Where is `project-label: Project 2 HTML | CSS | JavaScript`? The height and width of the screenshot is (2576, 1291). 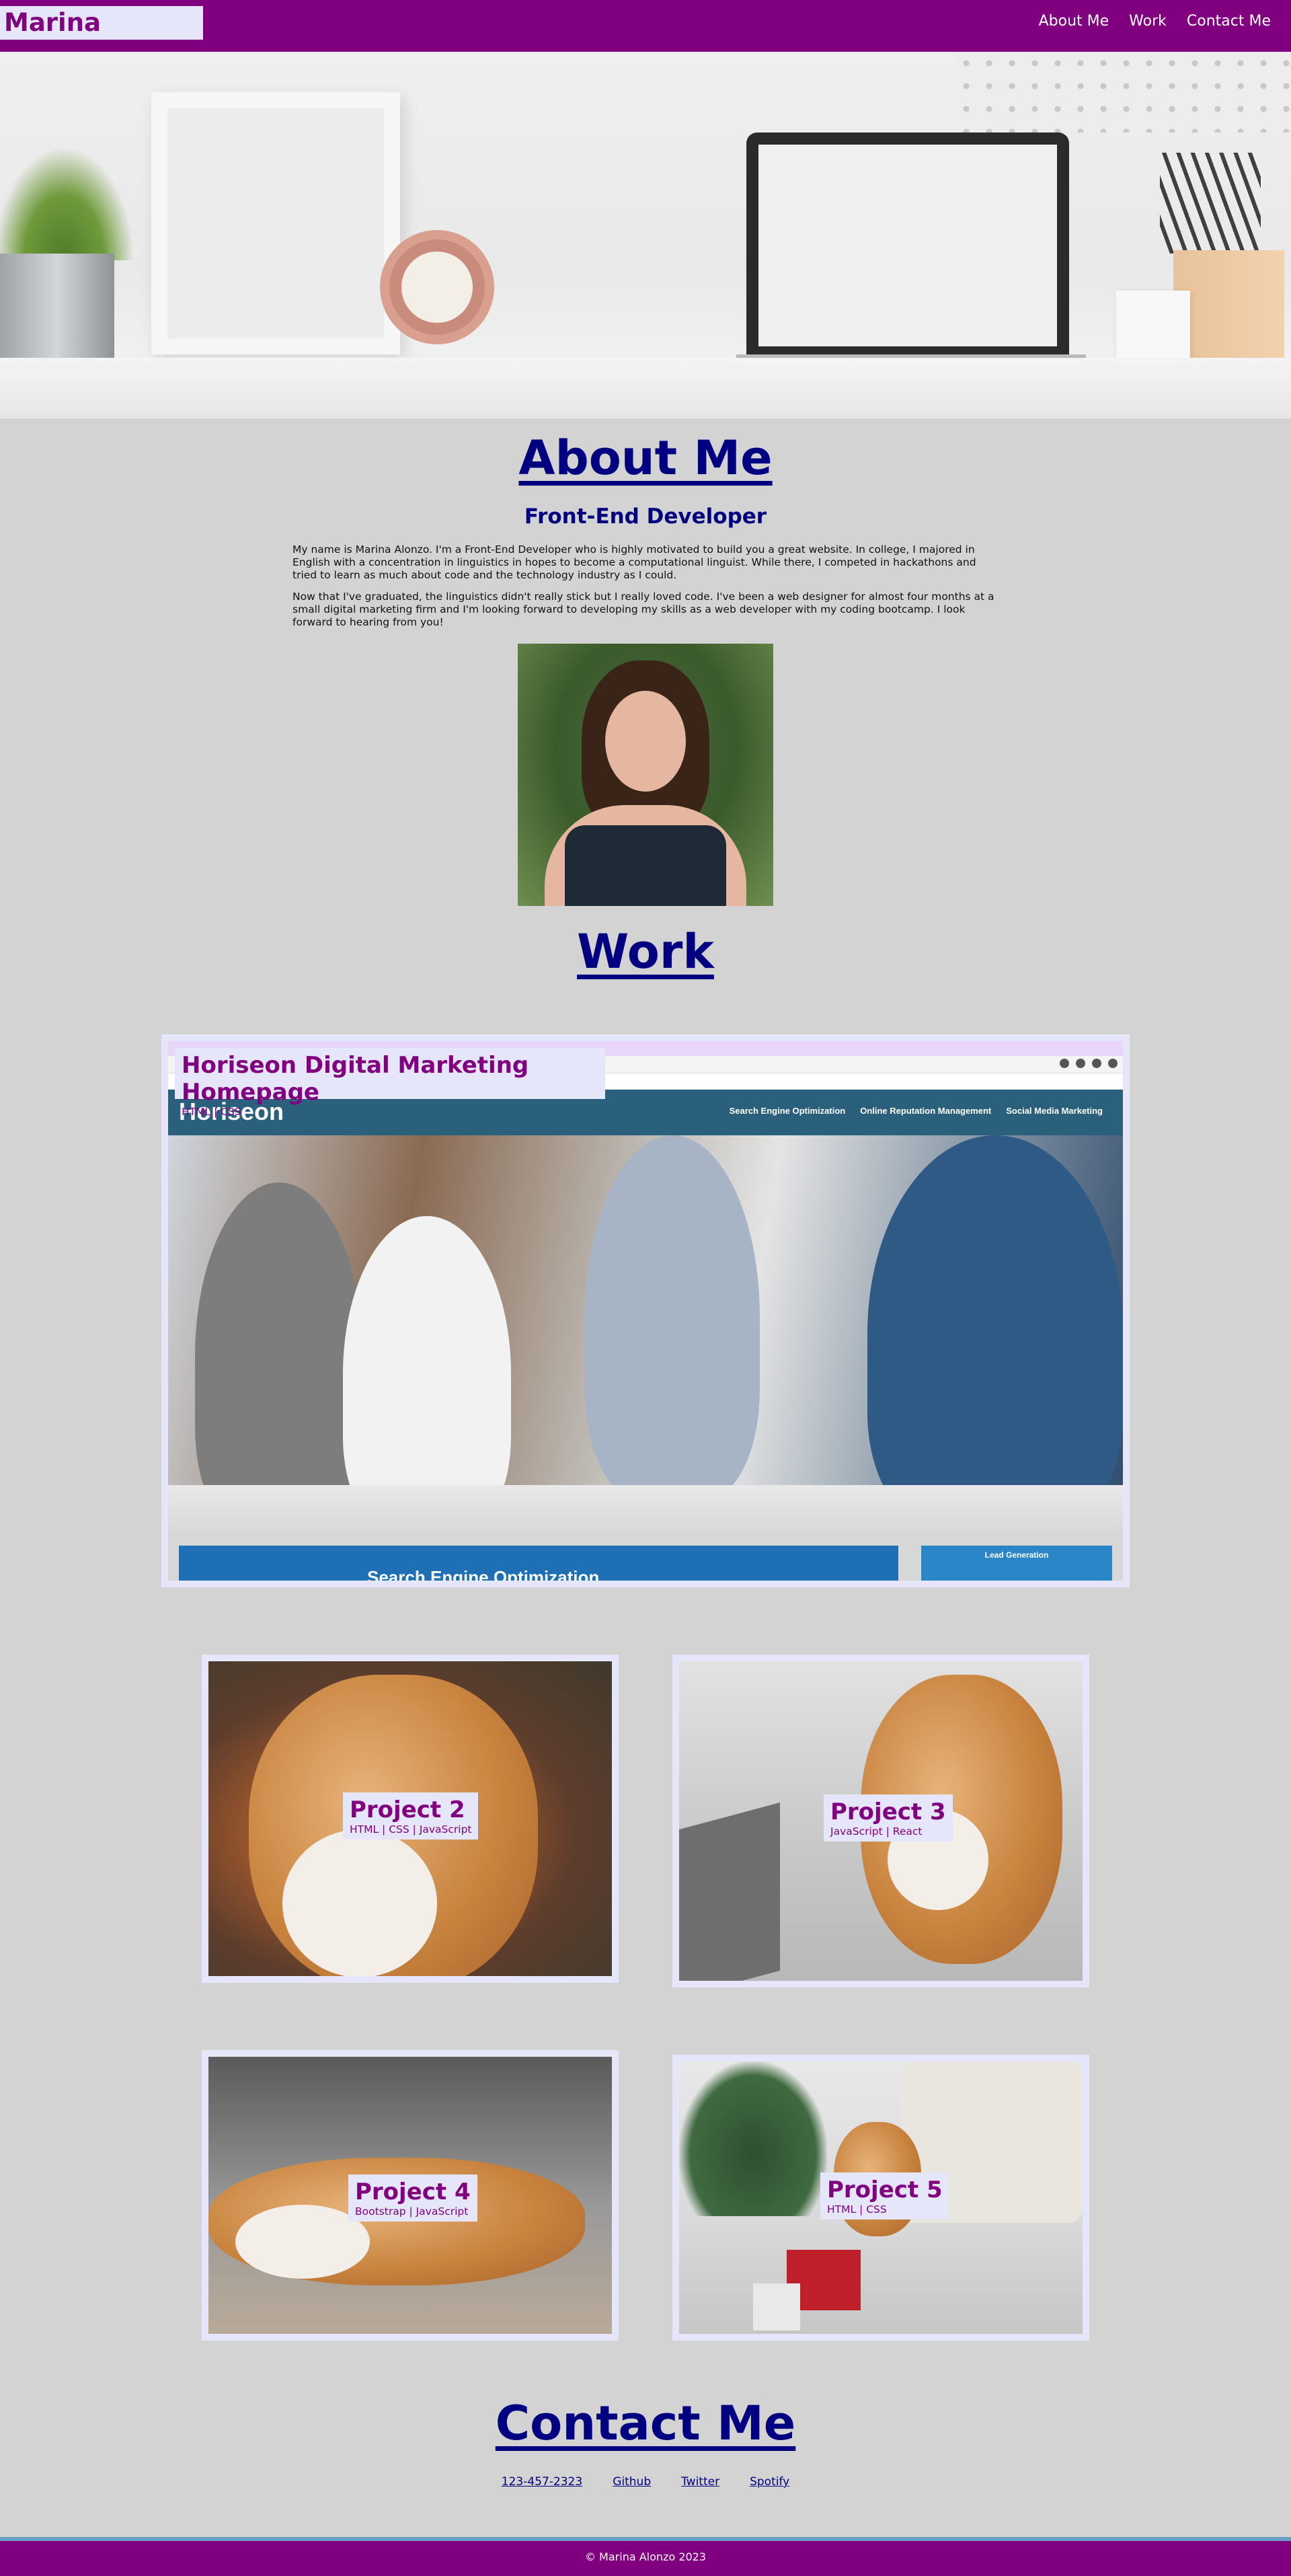
project-label: Project 2 HTML | CSS | JavaScript is located at coordinates (411, 1816).